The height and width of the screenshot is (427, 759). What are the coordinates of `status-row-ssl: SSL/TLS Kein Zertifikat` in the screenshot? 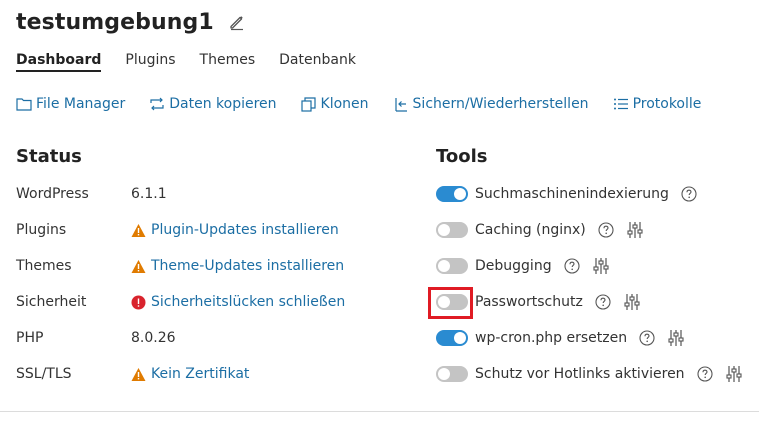 It's located at (132, 374).